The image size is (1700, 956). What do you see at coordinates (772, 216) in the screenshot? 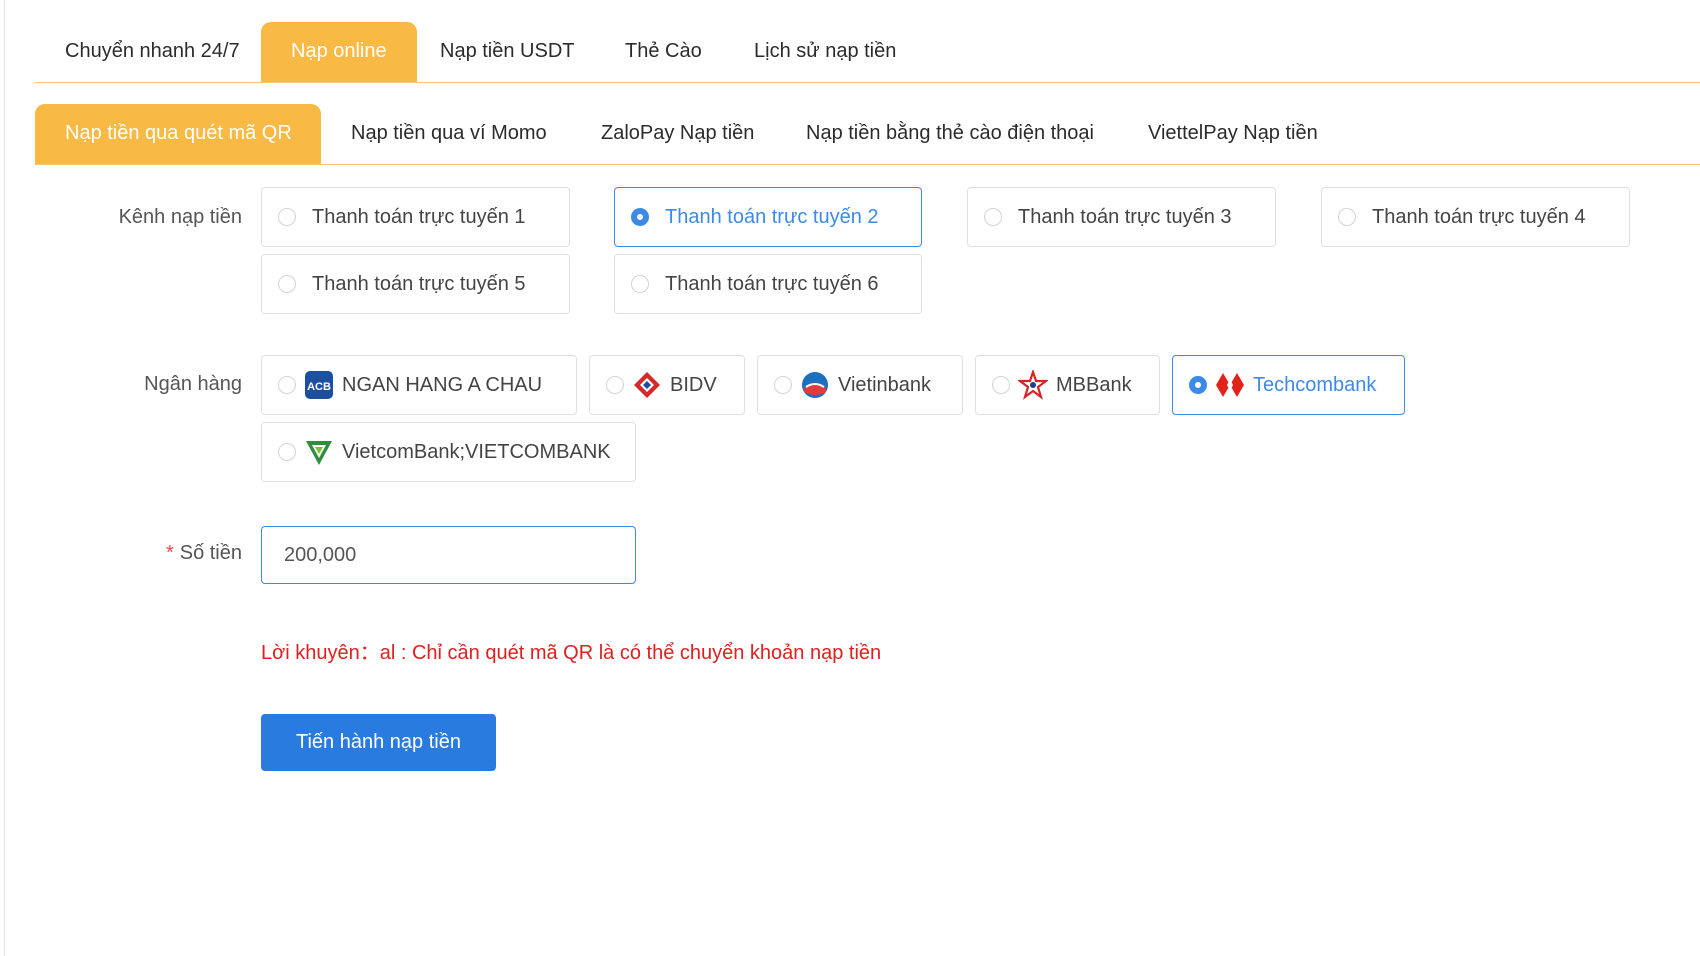
I see `channel-option-label: Thanh toán trực tuyến 2` at bounding box center [772, 216].